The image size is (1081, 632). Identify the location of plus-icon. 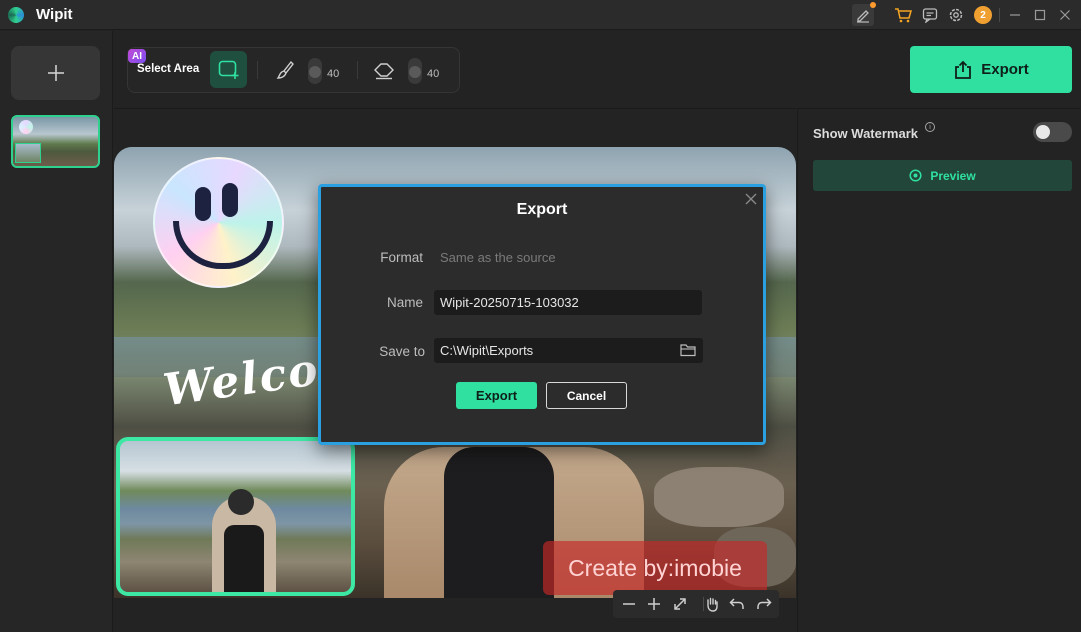
(55, 73).